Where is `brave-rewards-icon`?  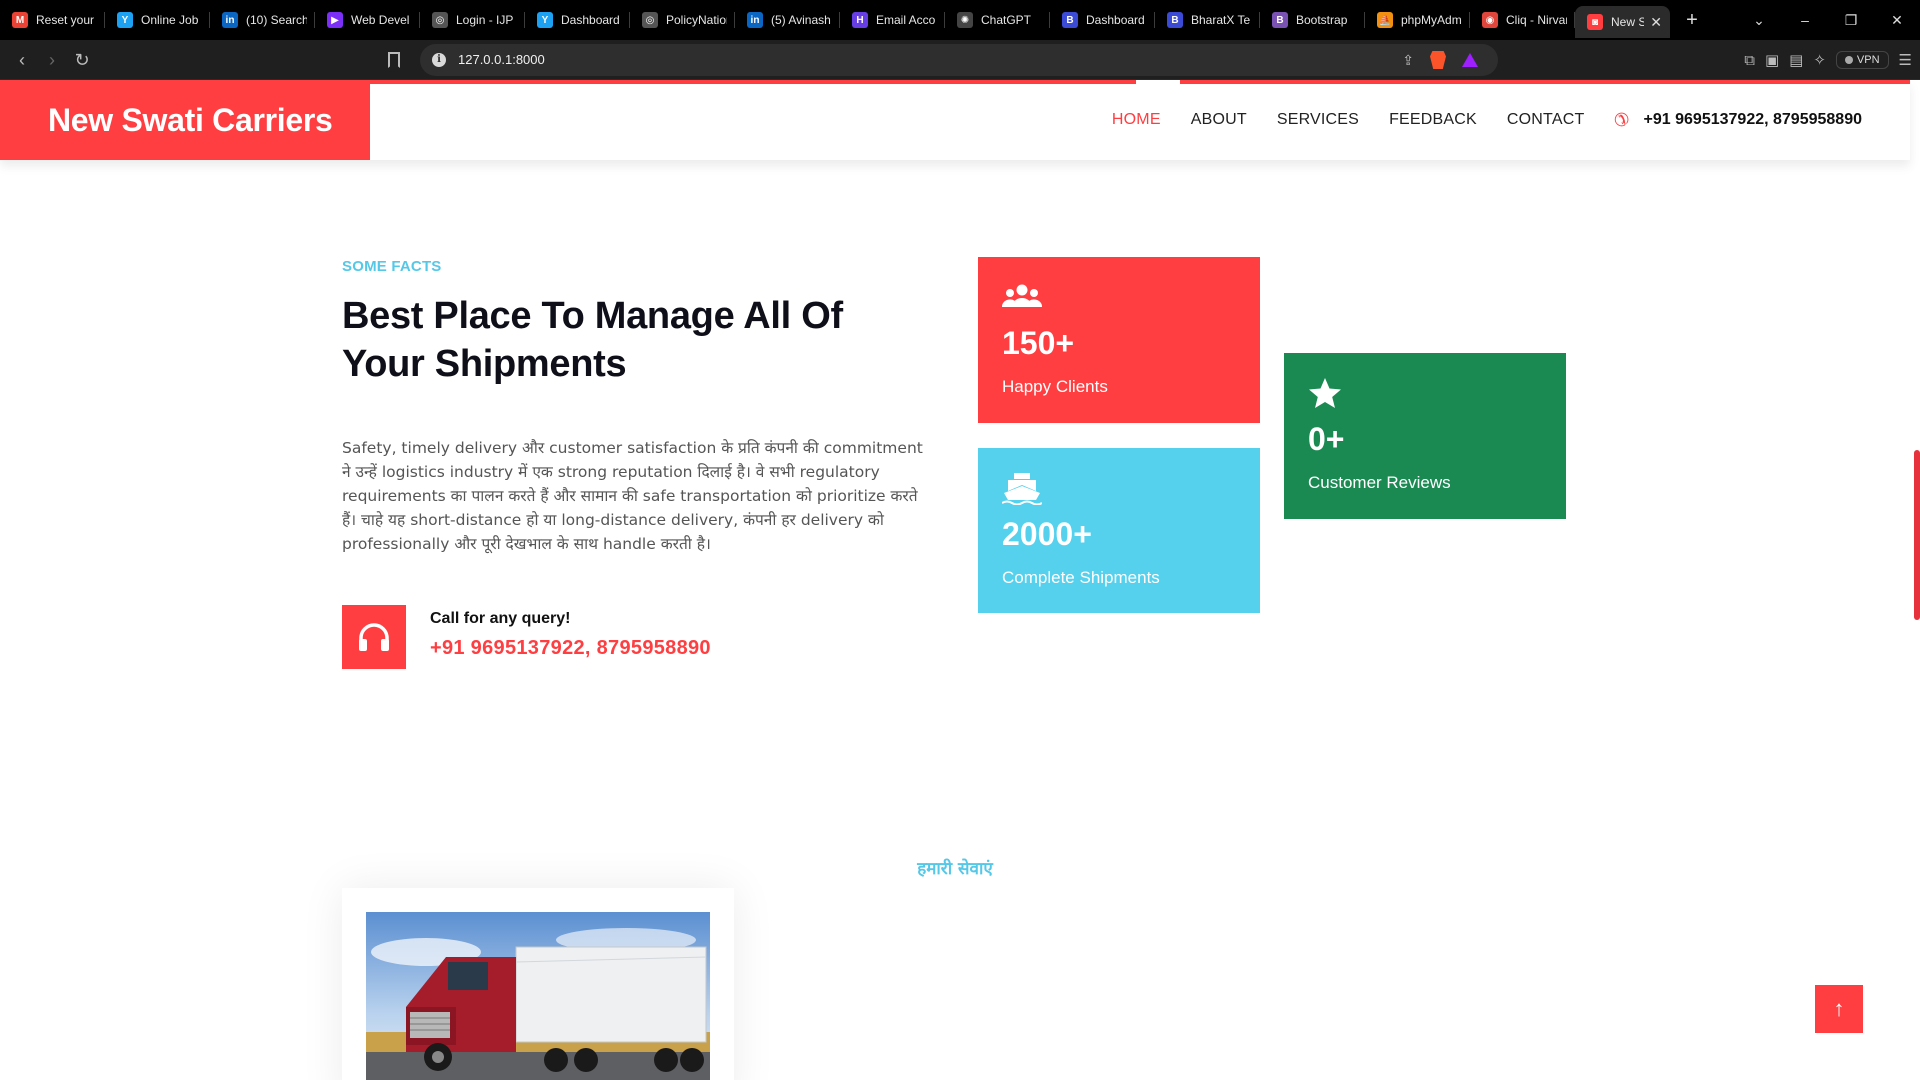 brave-rewards-icon is located at coordinates (1470, 60).